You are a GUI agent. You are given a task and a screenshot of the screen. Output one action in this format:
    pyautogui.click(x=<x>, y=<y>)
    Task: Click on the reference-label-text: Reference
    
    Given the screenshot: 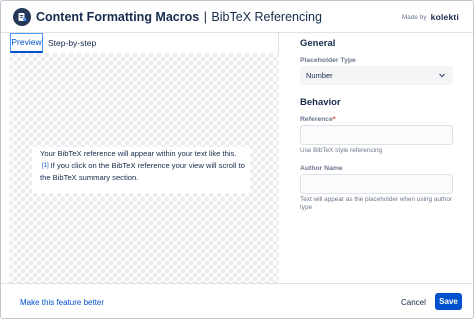 What is the action you would take?
    pyautogui.click(x=316, y=119)
    